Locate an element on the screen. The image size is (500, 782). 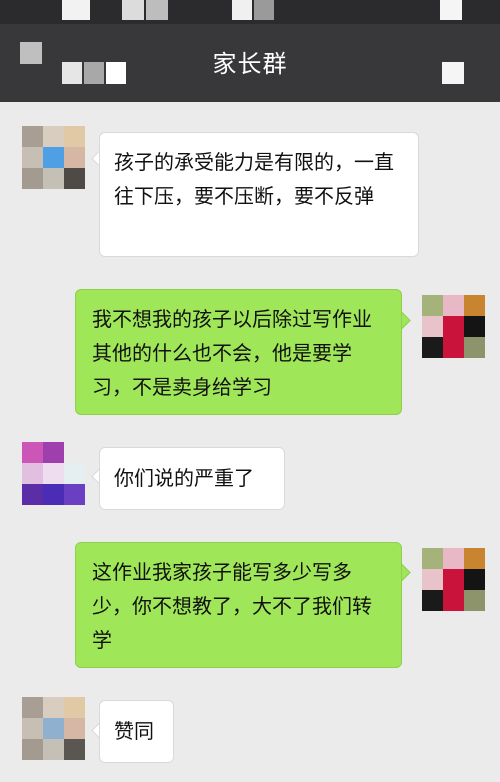
message-bubble: 赞同 is located at coordinates (136, 731).